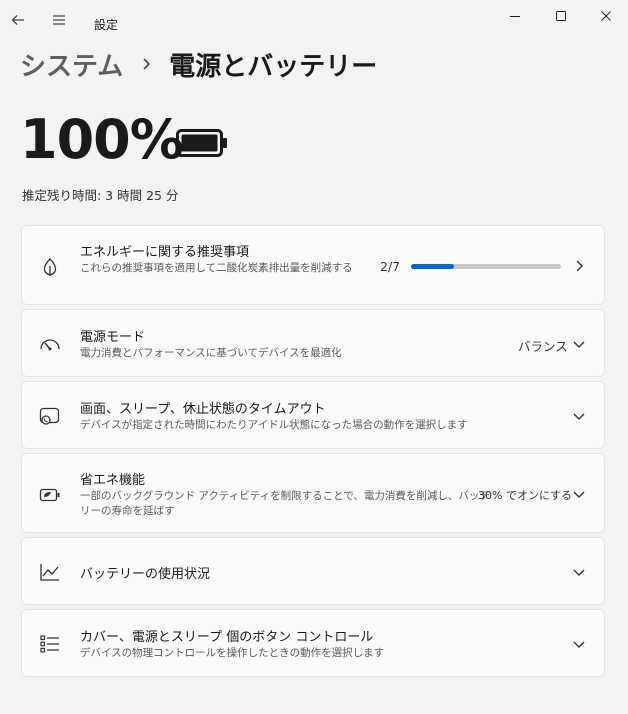  I want to click on screen-sleep-subtitle: デバイスが指定された時間にわたりアイドル状態になった場合の動作を選択します, so click(274, 425).